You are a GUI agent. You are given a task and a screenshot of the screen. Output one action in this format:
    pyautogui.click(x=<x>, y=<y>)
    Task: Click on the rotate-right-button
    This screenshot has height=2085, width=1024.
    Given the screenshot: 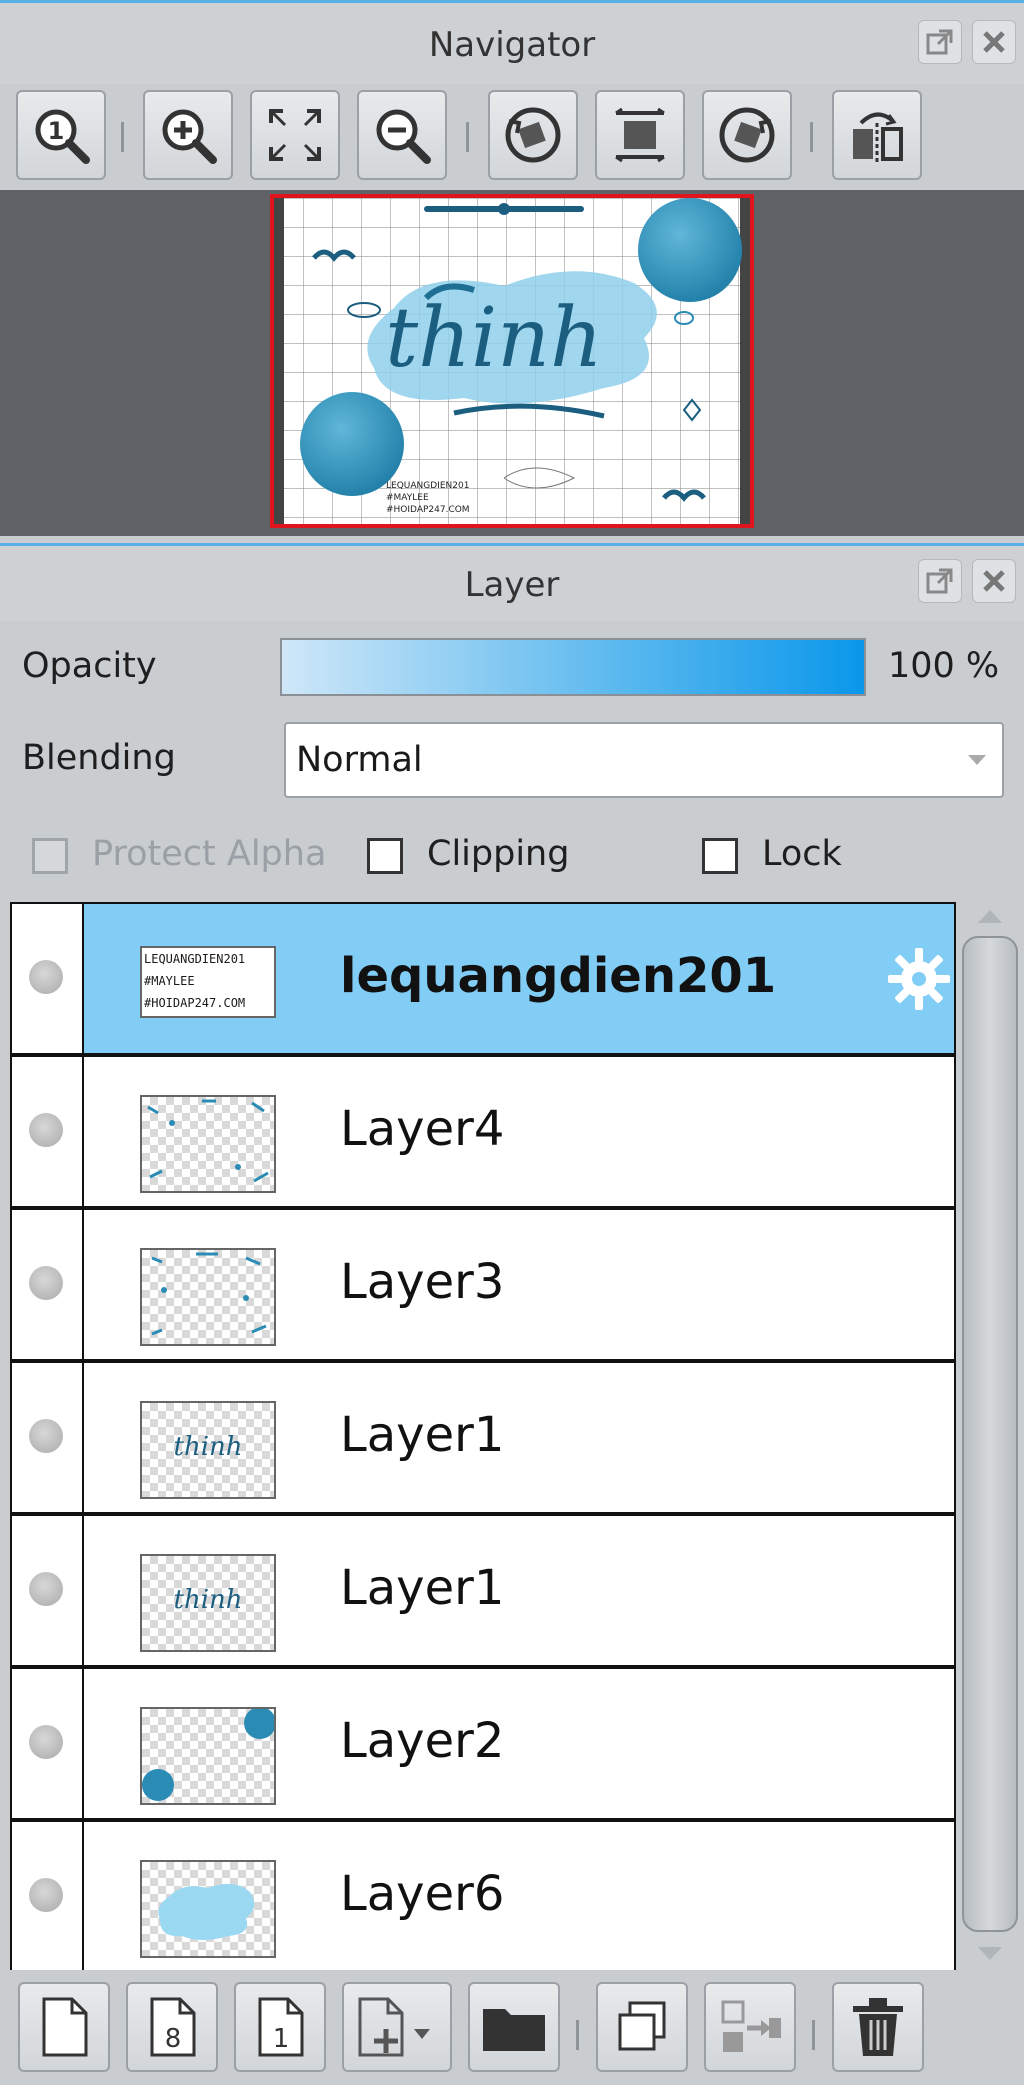 What is the action you would take?
    pyautogui.click(x=747, y=135)
    